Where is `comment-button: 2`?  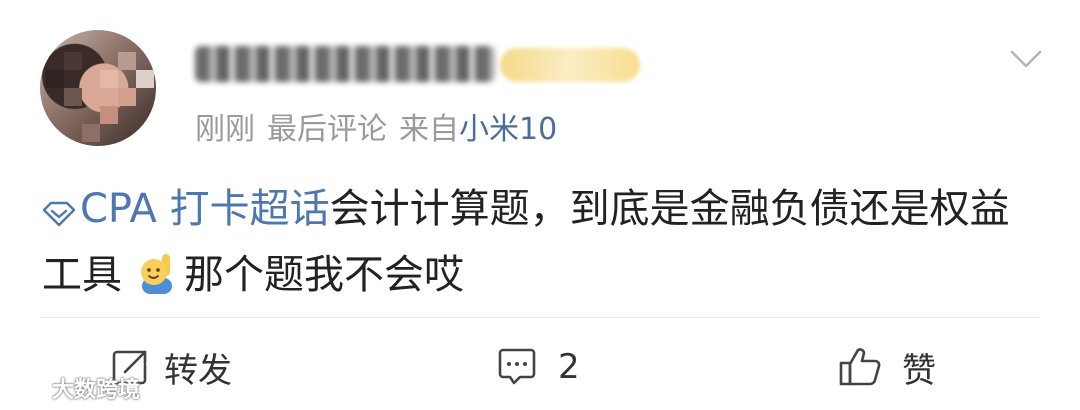
comment-button: 2 is located at coordinates (538, 367).